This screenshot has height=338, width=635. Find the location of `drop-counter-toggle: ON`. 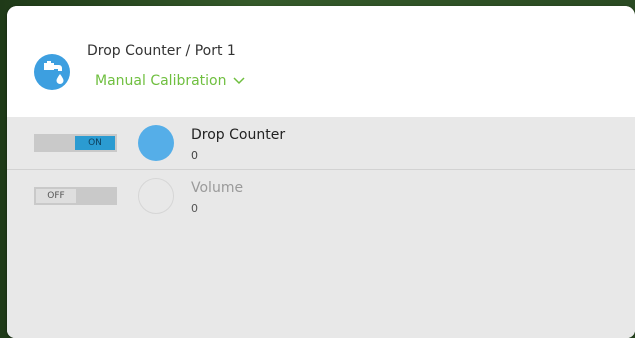

drop-counter-toggle: ON is located at coordinates (75, 143).